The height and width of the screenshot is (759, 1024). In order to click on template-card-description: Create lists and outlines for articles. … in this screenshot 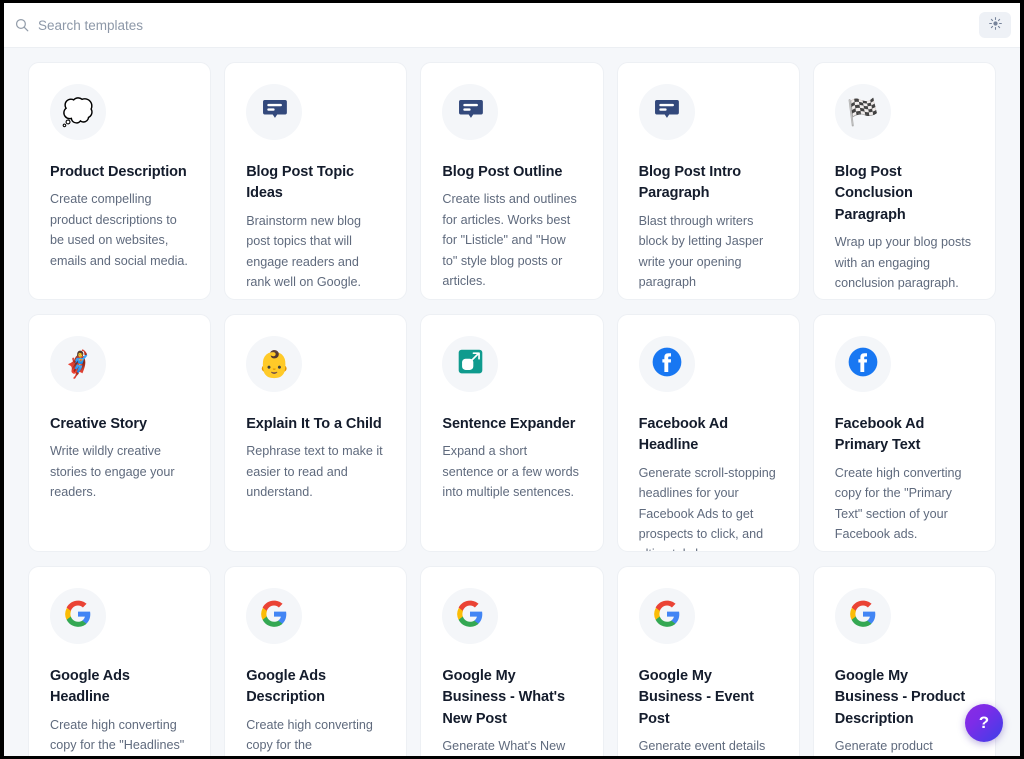, I will do `click(509, 240)`.